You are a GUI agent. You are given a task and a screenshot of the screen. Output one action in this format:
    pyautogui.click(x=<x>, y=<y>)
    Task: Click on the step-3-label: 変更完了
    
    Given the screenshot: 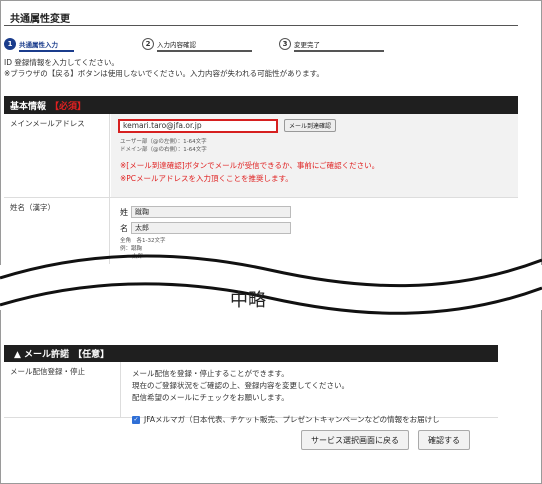 What is the action you would take?
    pyautogui.click(x=307, y=45)
    